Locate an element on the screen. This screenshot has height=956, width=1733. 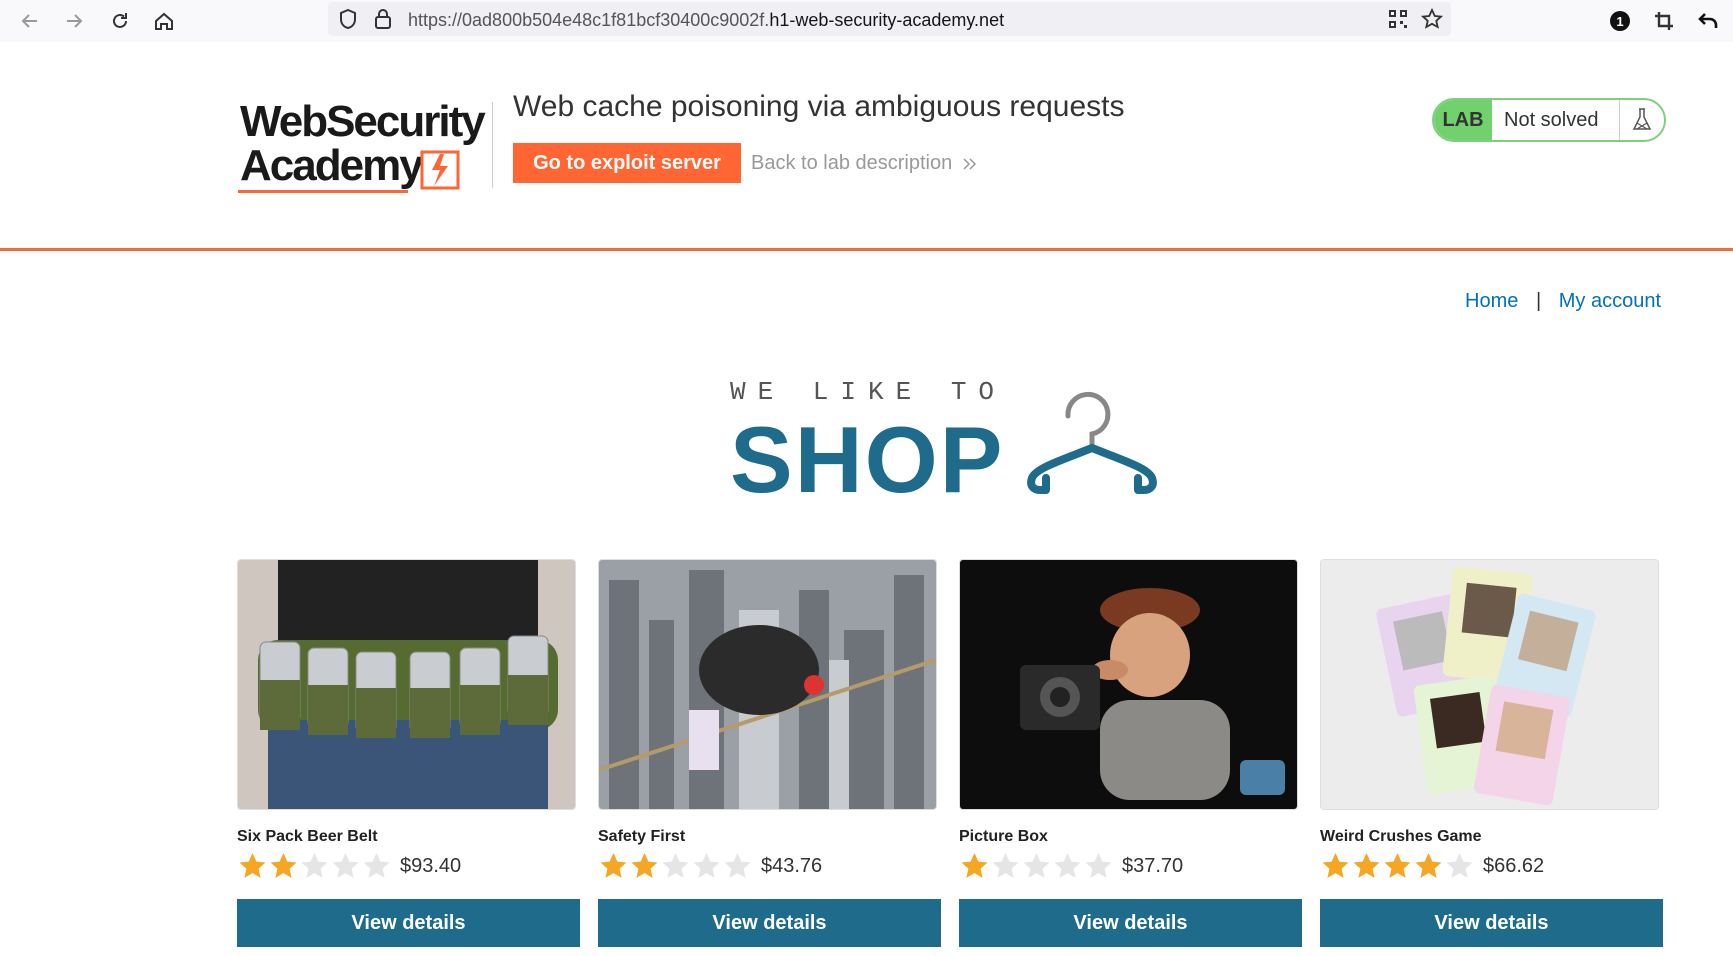
shop-banner: WE LIKE TO SHOP is located at coordinates (950, 441).